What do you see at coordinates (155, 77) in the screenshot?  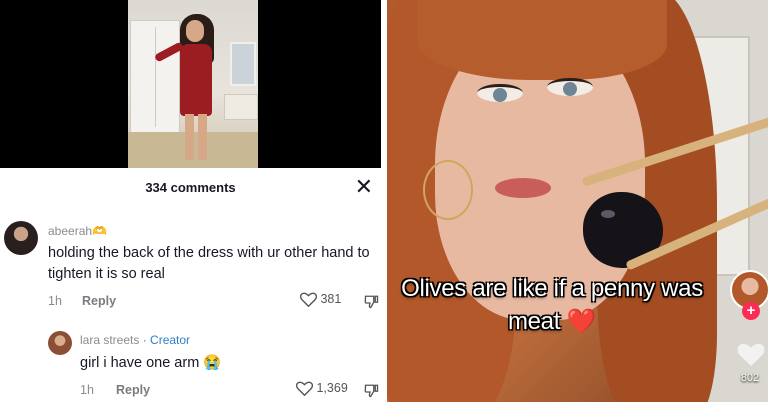 I see `wardrobe` at bounding box center [155, 77].